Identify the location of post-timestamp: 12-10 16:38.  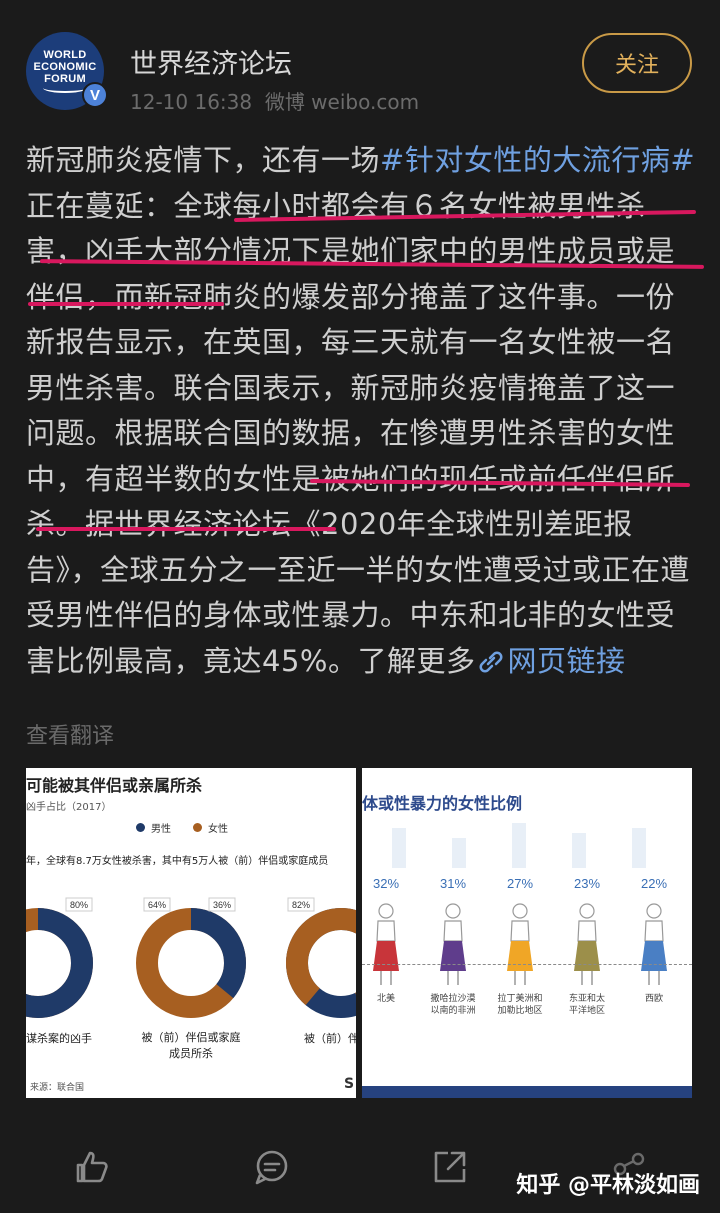
(191, 102).